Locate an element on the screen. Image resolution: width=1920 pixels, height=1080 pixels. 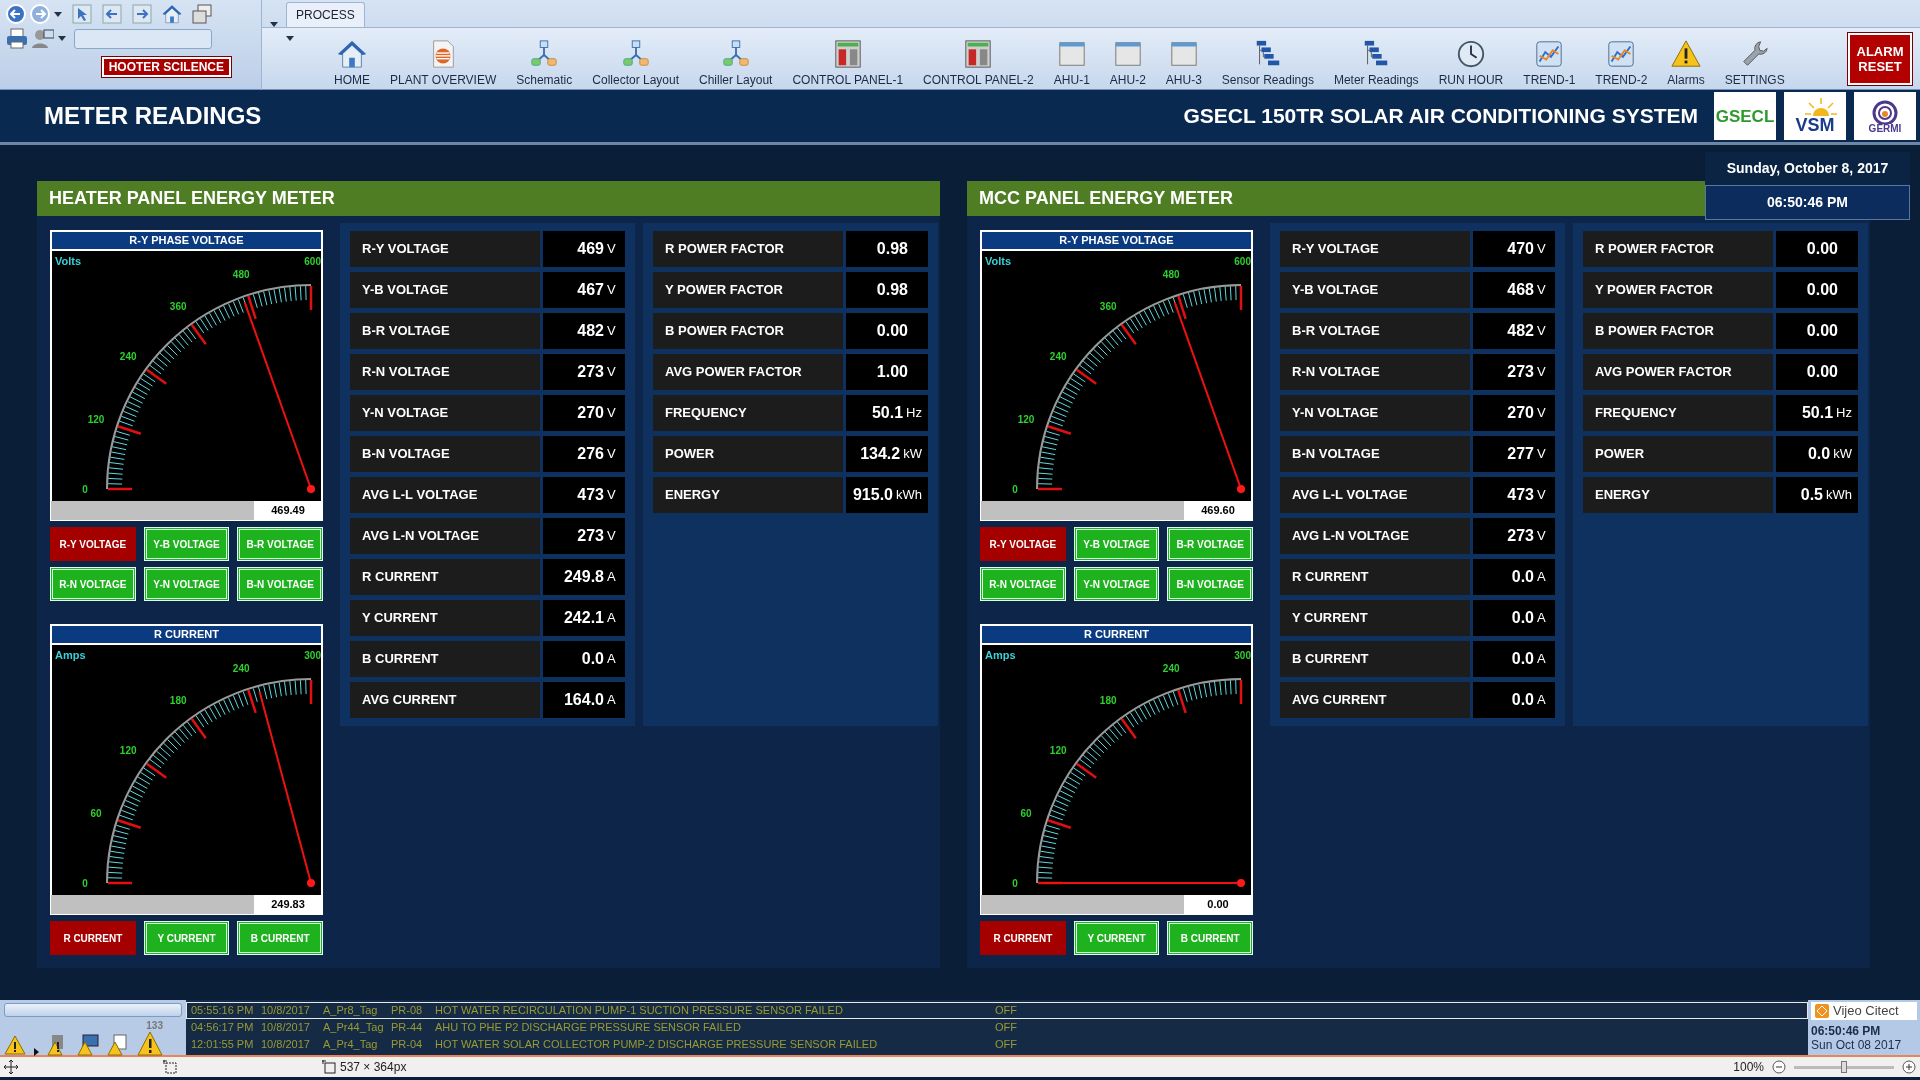
toolbar-button: PLANT OVERVIEW is located at coordinates (443, 60).